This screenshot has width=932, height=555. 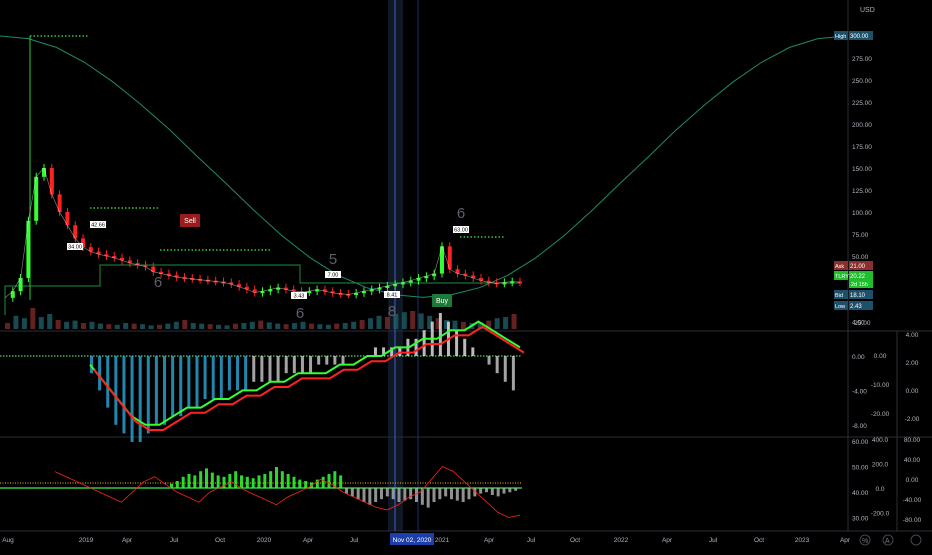 What do you see at coordinates (859, 285) in the screenshot?
I see `right-tag-sub: 2d 15h` at bounding box center [859, 285].